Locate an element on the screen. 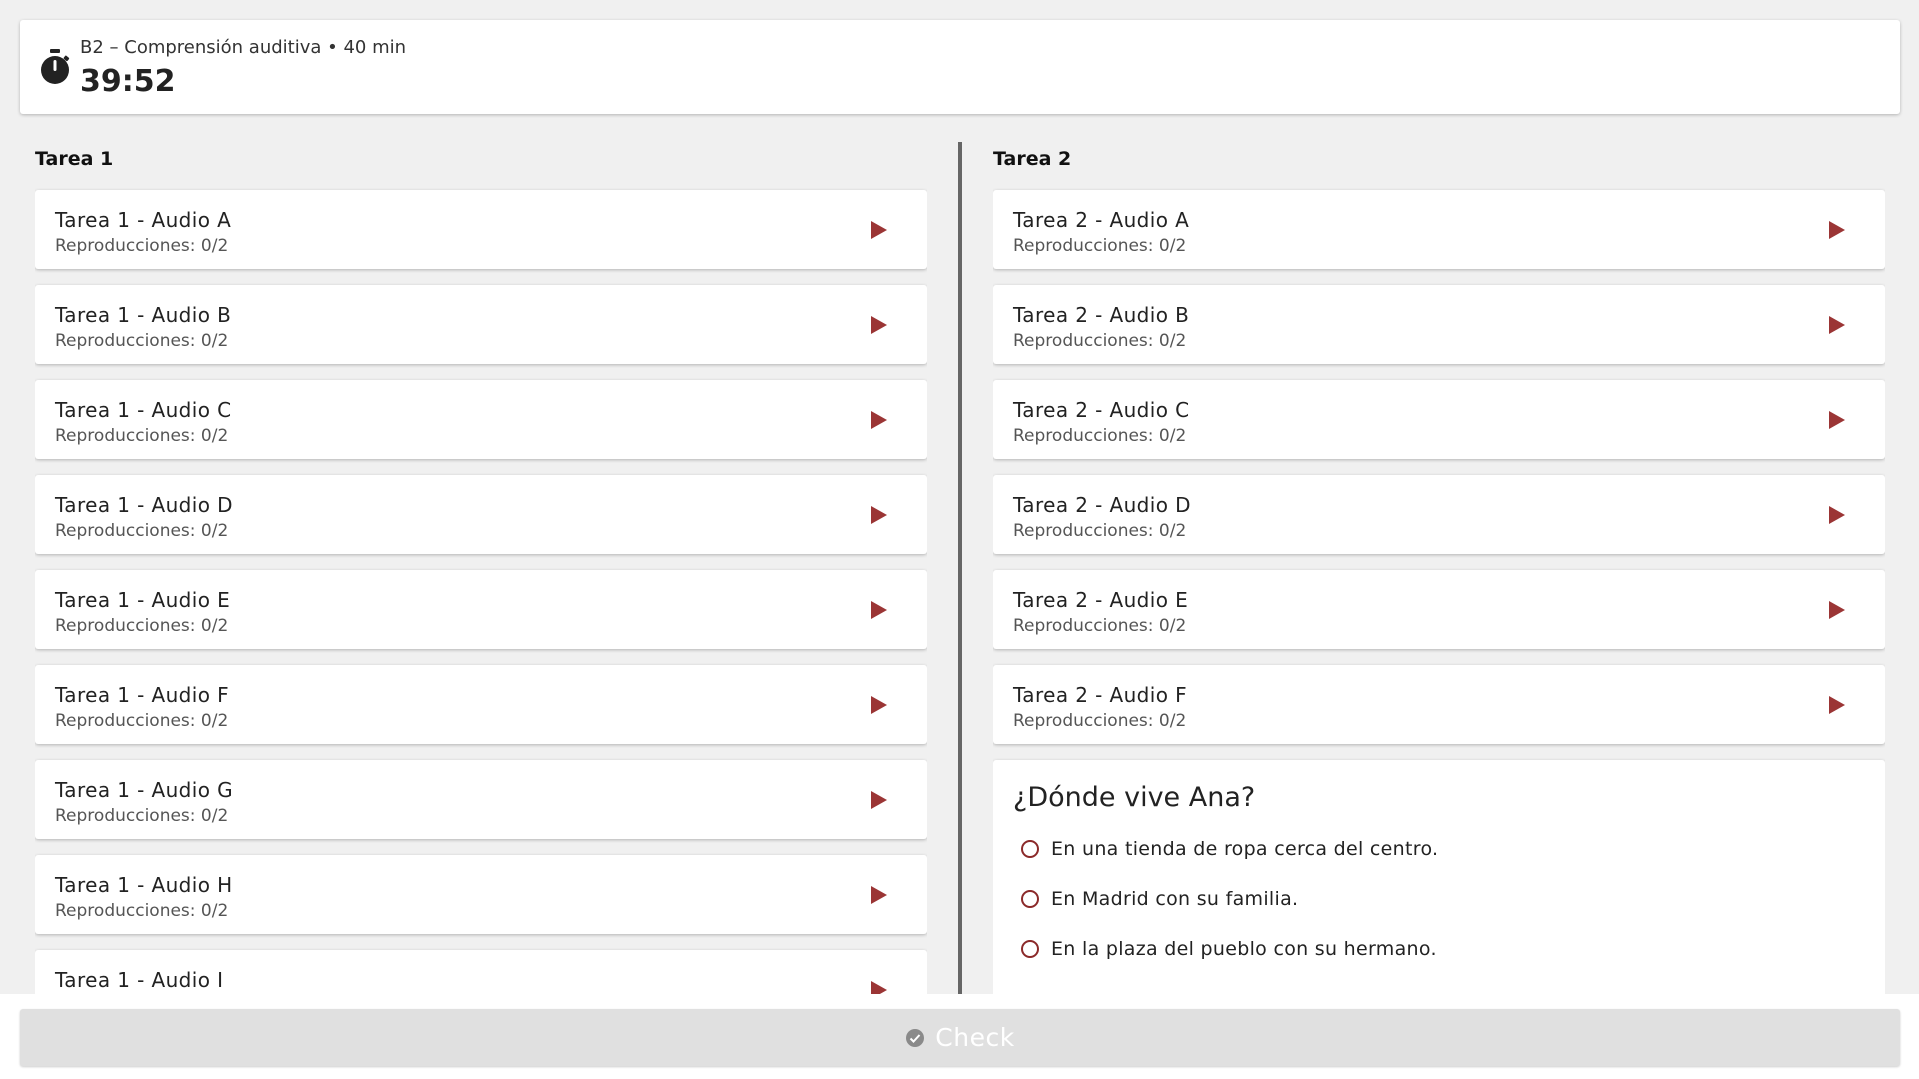  audio-card: Tarea 1 - Audio I is located at coordinates (481, 972).